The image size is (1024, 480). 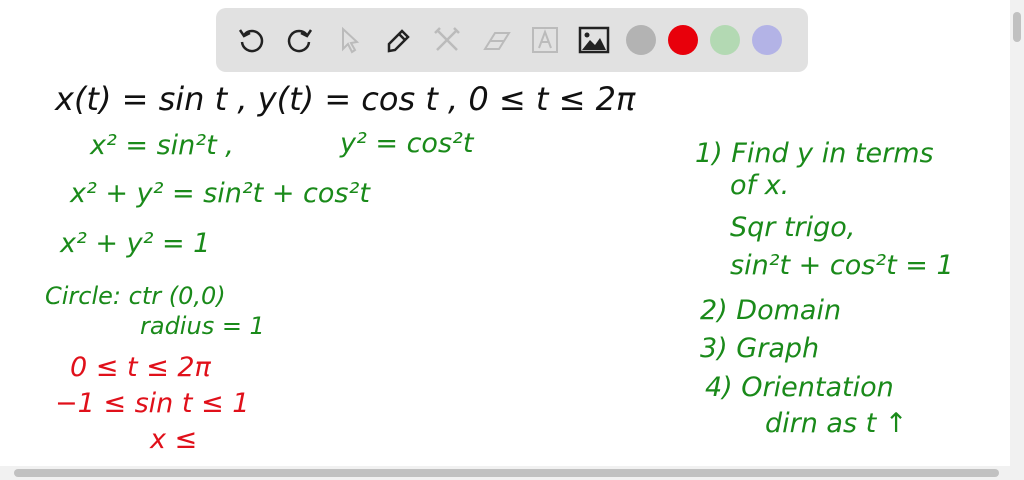 What do you see at coordinates (793, 227) in the screenshot?
I see `step-line: Sqr trigo,` at bounding box center [793, 227].